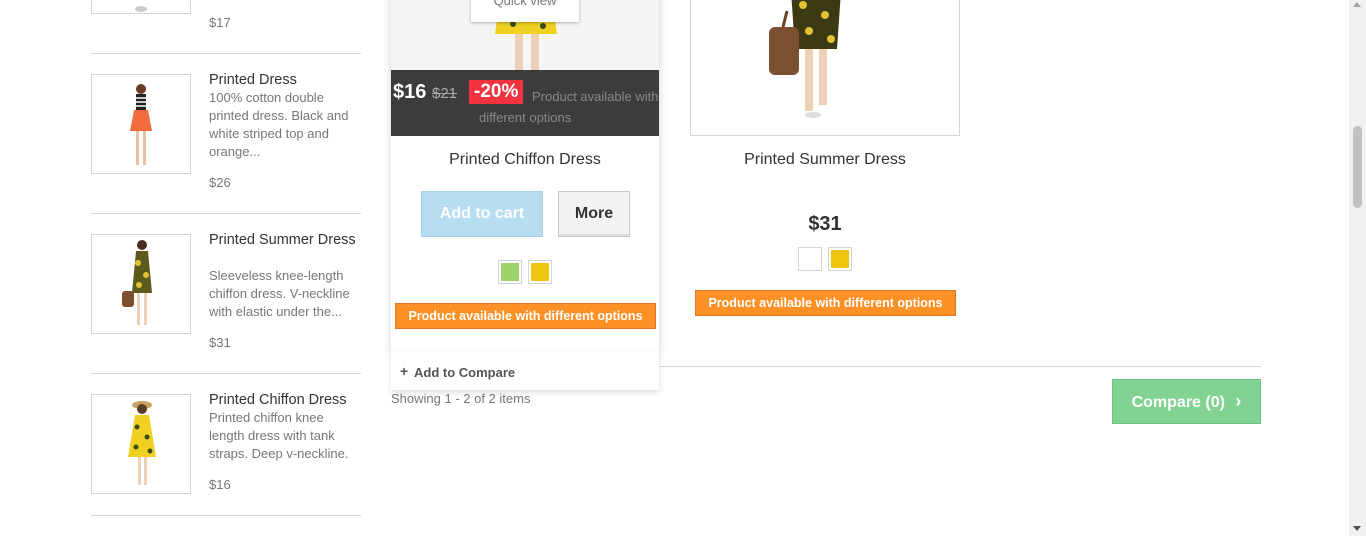  I want to click on product-title: Printed Chiffon Dress, so click(284, 400).